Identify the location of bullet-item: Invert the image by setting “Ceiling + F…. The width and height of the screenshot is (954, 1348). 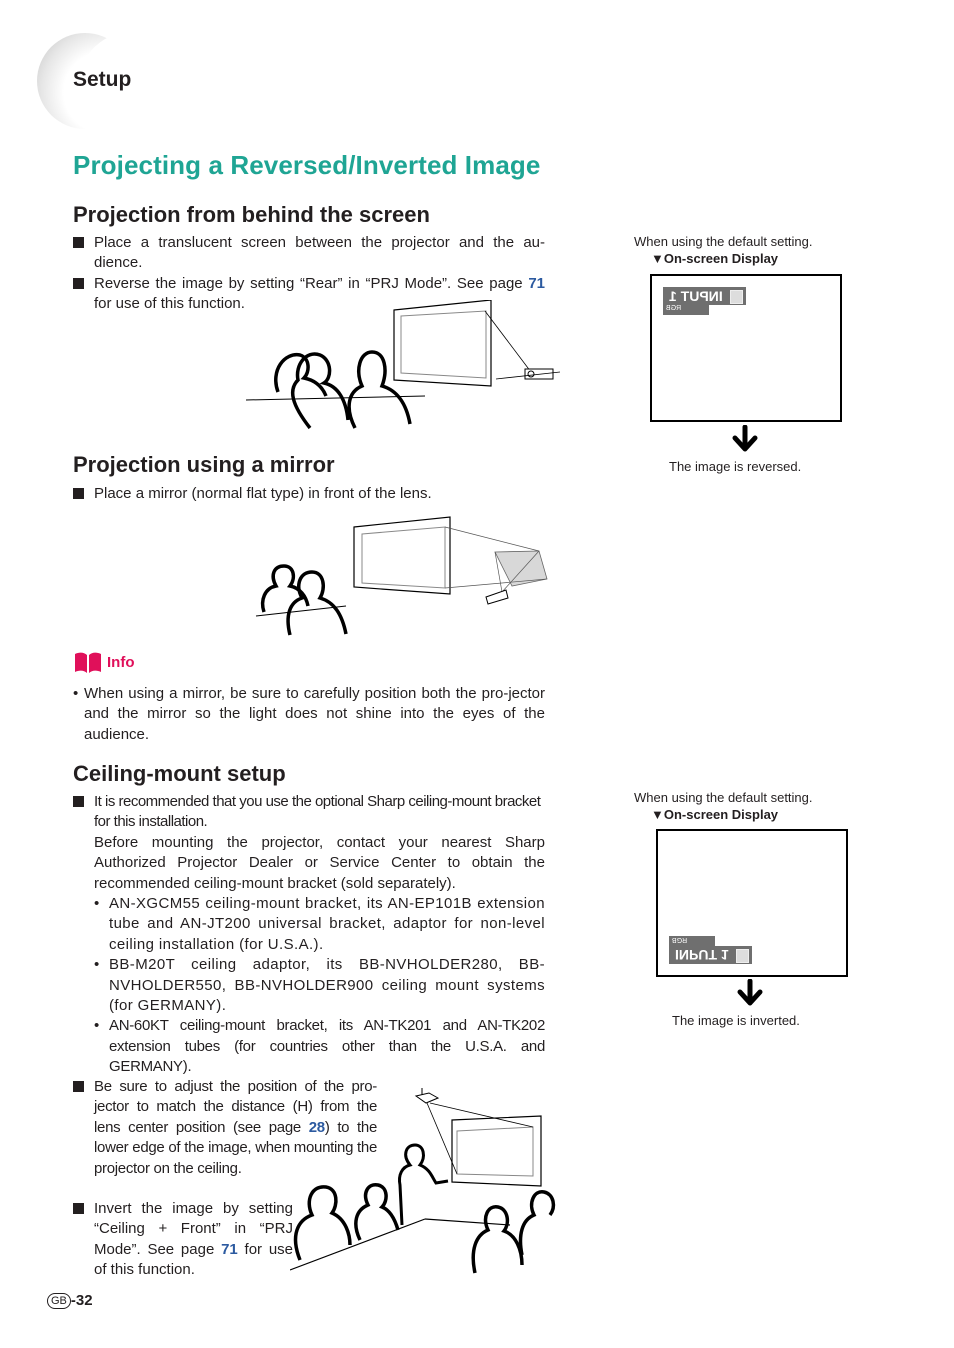
(183, 1240).